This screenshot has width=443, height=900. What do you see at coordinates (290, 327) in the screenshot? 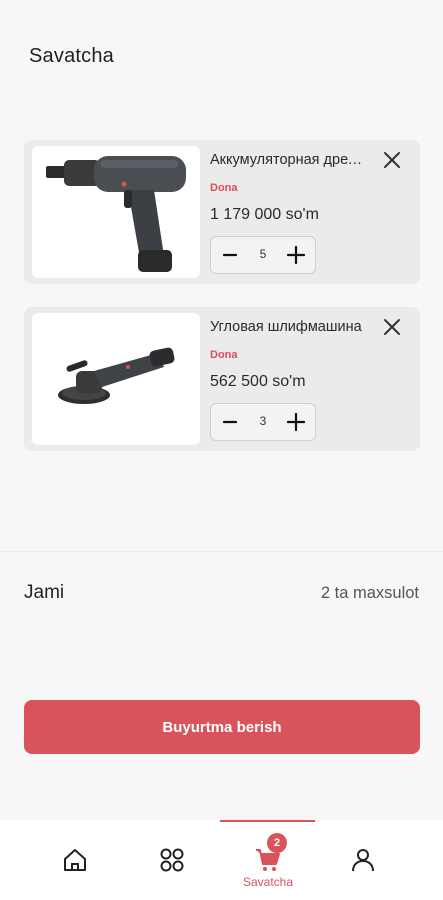
I see `item-title: Угловая шлифмашина` at bounding box center [290, 327].